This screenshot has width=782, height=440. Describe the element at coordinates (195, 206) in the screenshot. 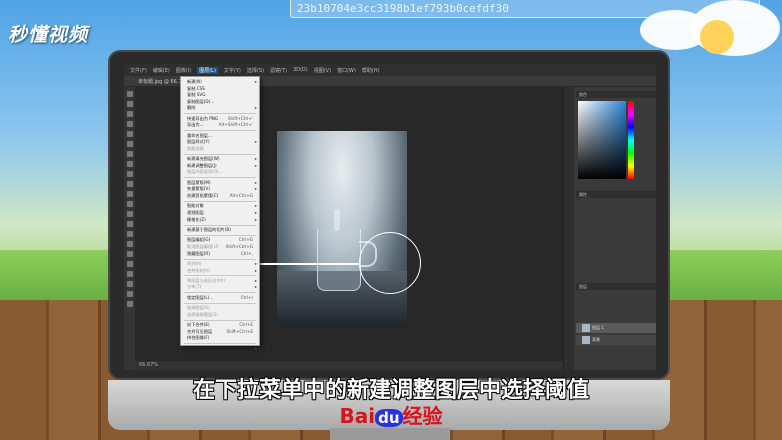

I see `dropdown-item-label: 智能对象` at that location.